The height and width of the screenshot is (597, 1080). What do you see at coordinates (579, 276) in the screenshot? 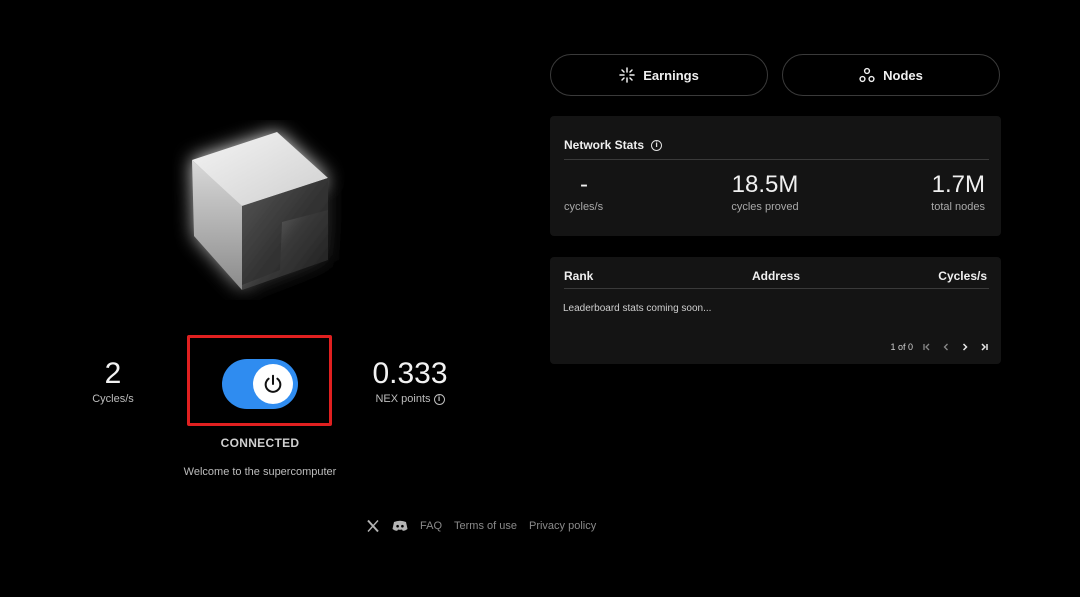
I see `column-header-rank: Rank` at bounding box center [579, 276].